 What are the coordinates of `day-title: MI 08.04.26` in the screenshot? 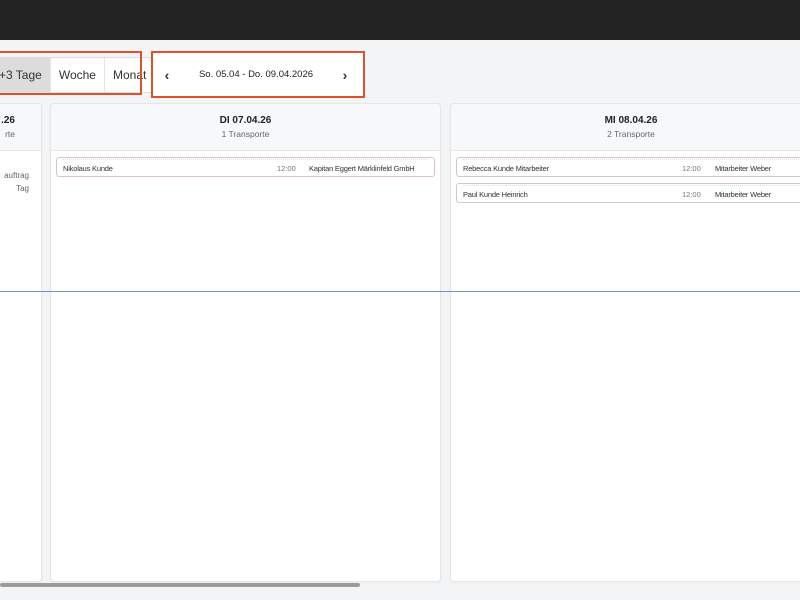 It's located at (631, 120).